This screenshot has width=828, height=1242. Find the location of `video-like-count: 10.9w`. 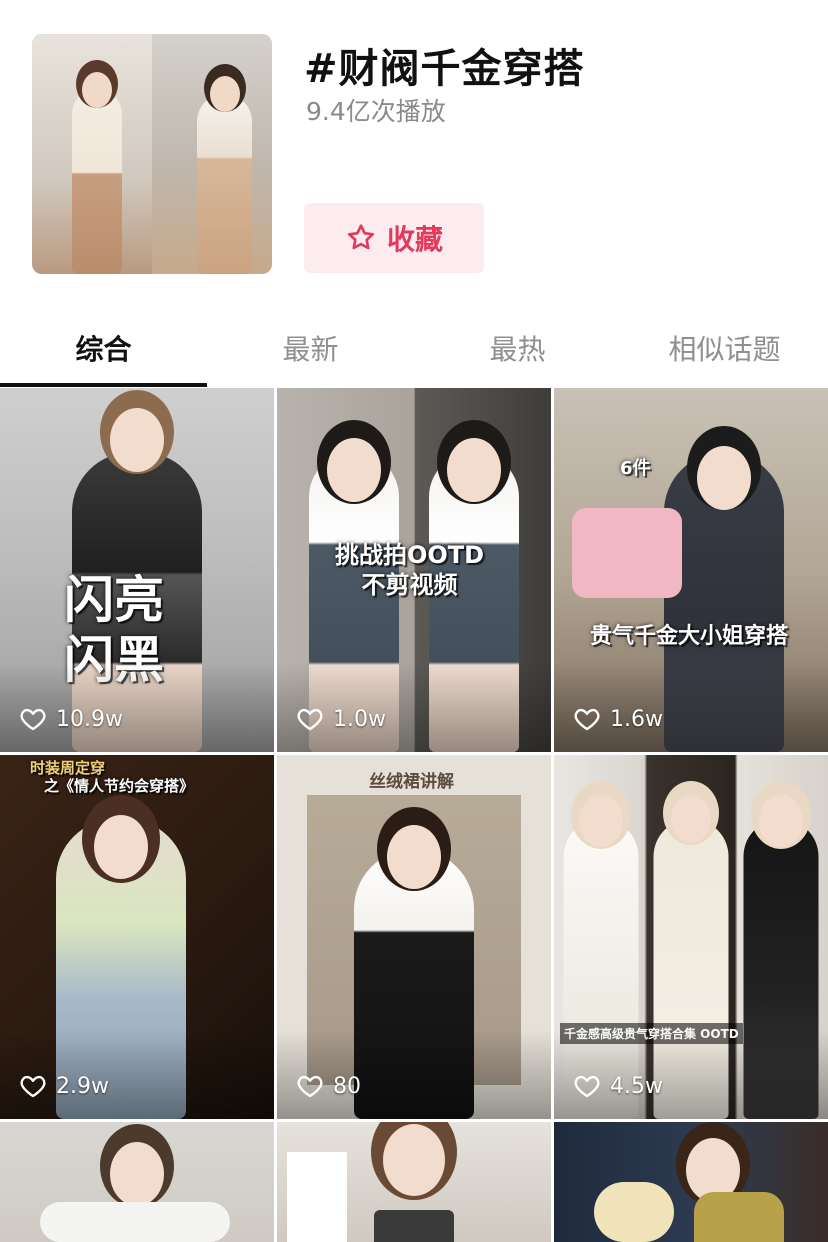

video-like-count: 10.9w is located at coordinates (71, 719).